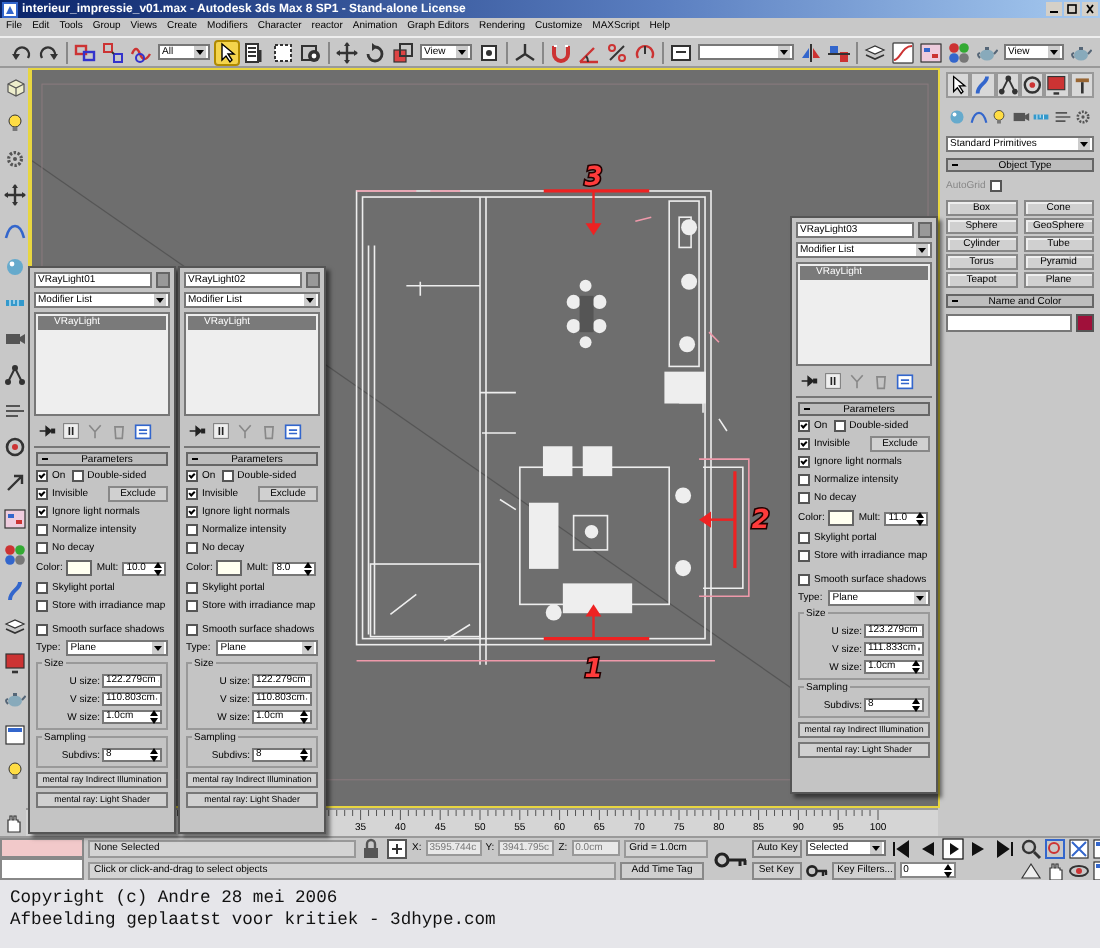  I want to click on key-icon, so click(816, 870).